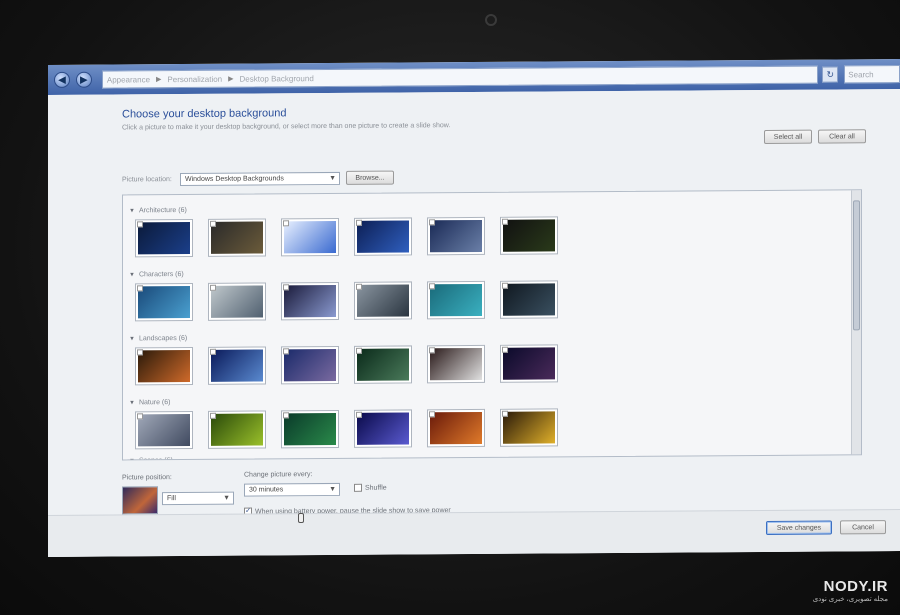 Image resolution: width=900 pixels, height=615 pixels. Describe the element at coordinates (856, 265) in the screenshot. I see `scroll-thumb` at that location.